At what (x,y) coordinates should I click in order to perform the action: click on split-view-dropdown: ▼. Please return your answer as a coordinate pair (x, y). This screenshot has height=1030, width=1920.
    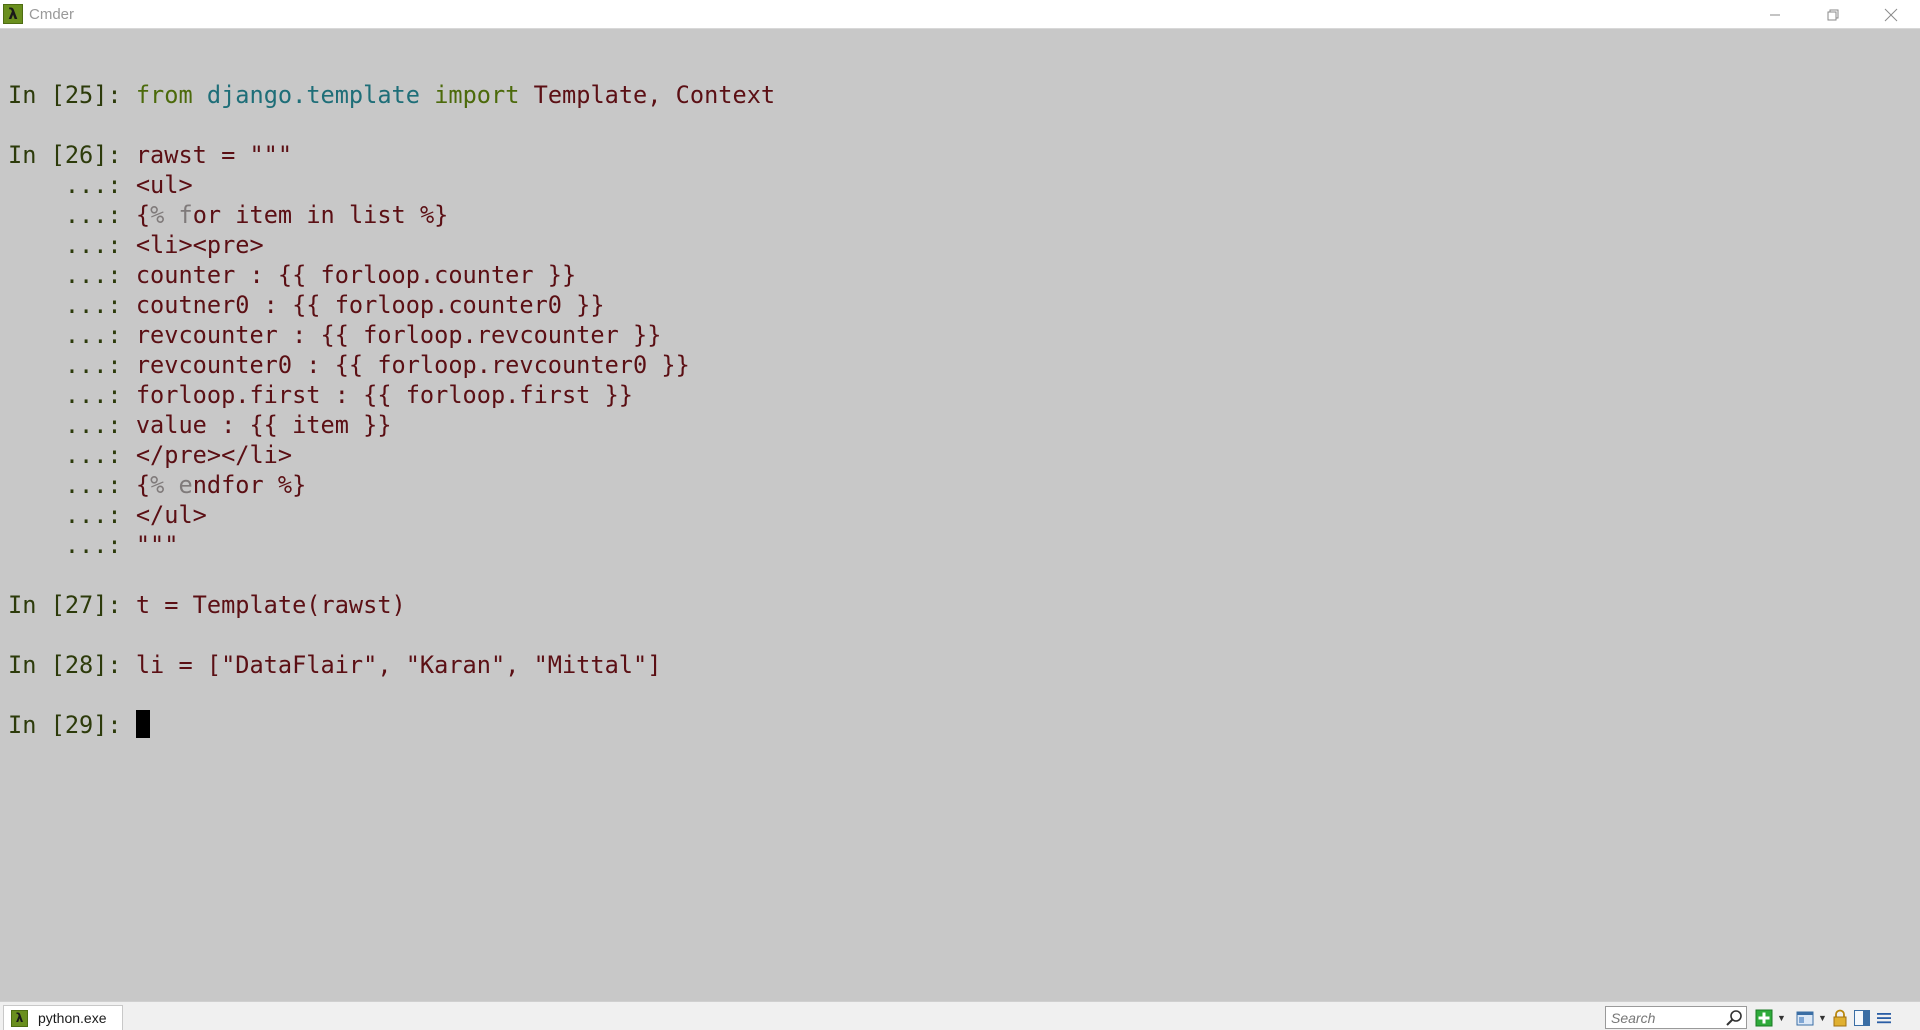
    Looking at the image, I should click on (1822, 1018).